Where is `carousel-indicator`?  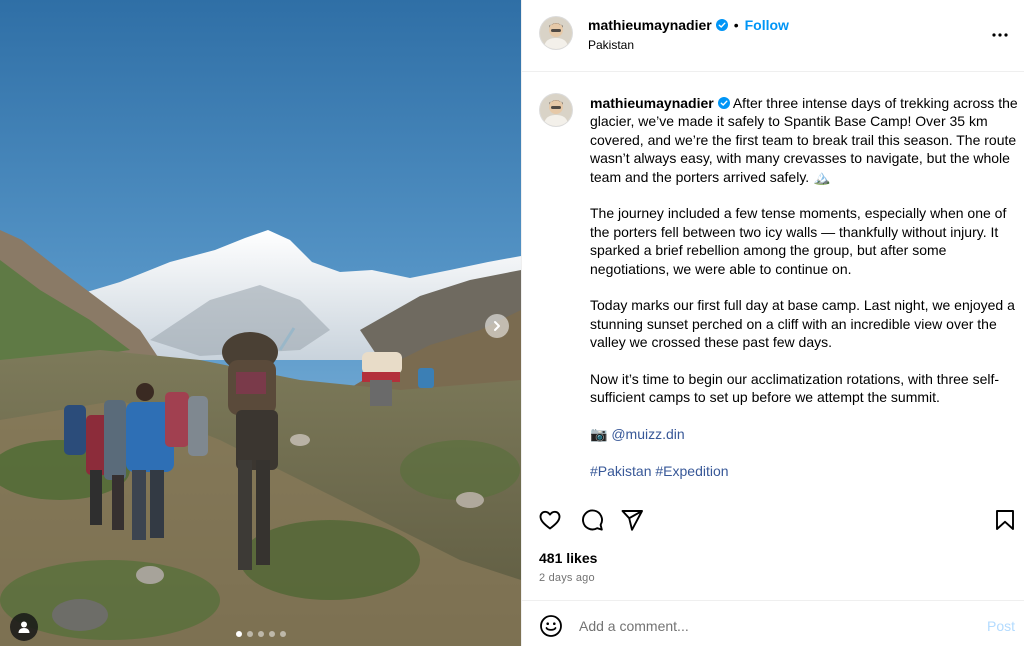
carousel-indicator is located at coordinates (260, 634).